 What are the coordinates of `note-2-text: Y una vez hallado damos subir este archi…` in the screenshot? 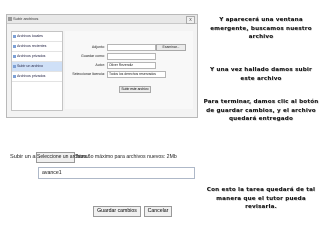 It's located at (260, 74).